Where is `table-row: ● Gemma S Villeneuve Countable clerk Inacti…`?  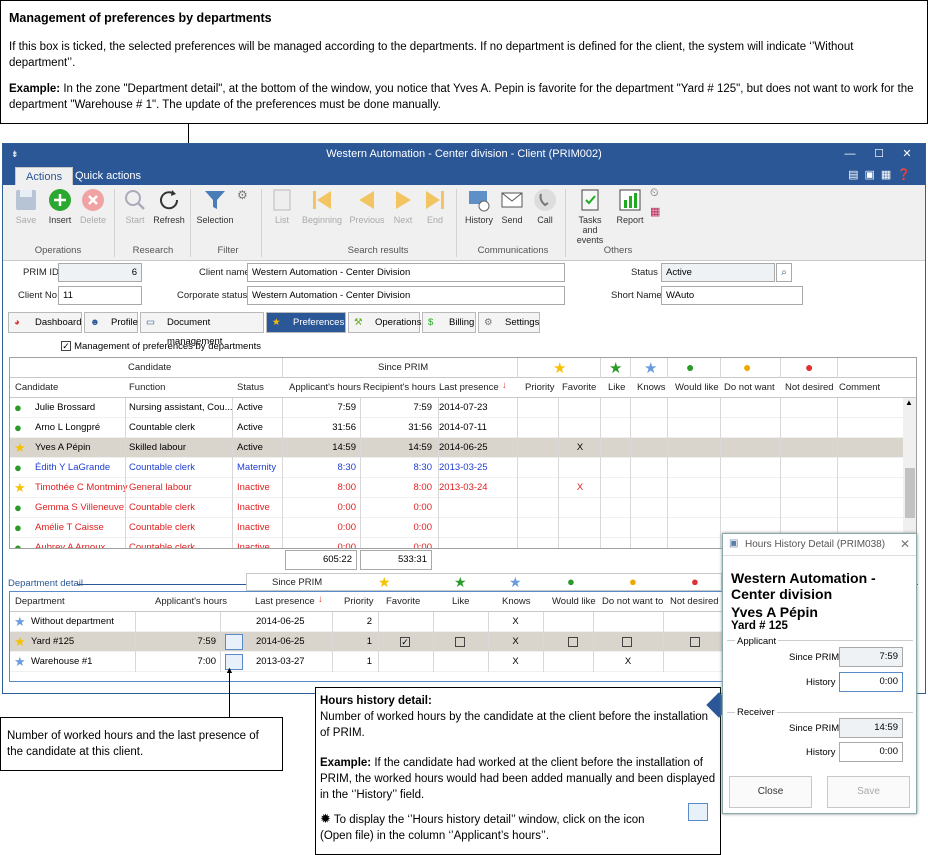
table-row: ● Gemma S Villeneuve Countable clerk Inacti… is located at coordinates (456, 508).